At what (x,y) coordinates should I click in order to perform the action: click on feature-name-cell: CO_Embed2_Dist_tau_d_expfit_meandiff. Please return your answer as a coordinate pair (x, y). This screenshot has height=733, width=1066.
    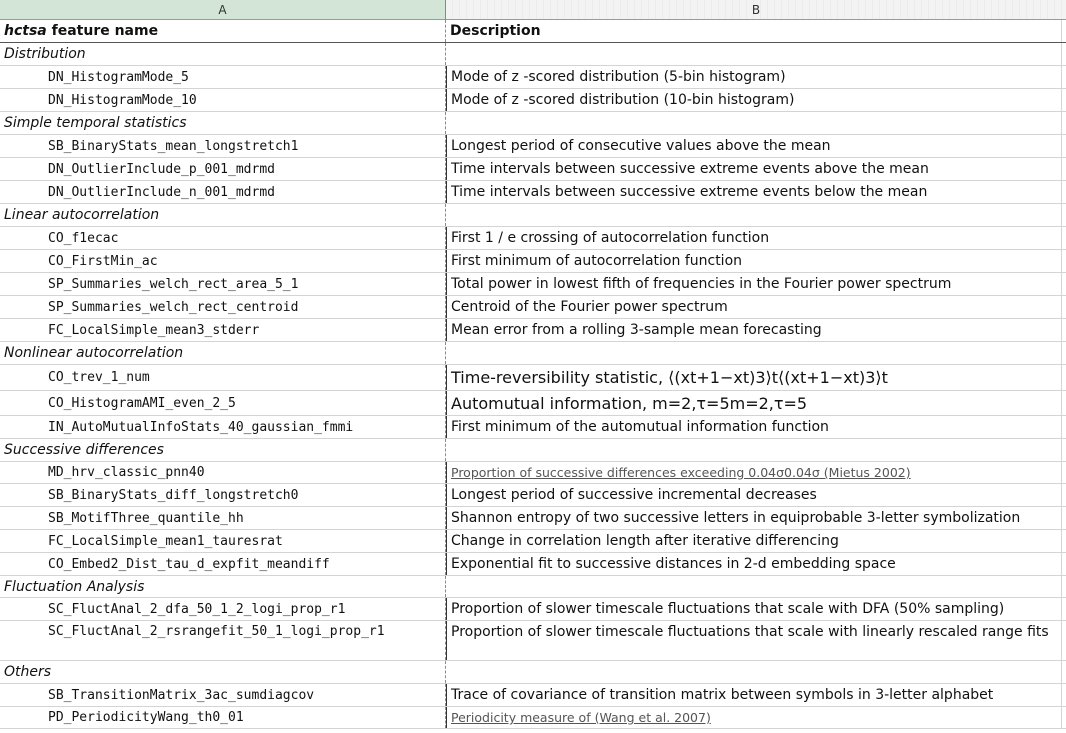
    Looking at the image, I should click on (223, 564).